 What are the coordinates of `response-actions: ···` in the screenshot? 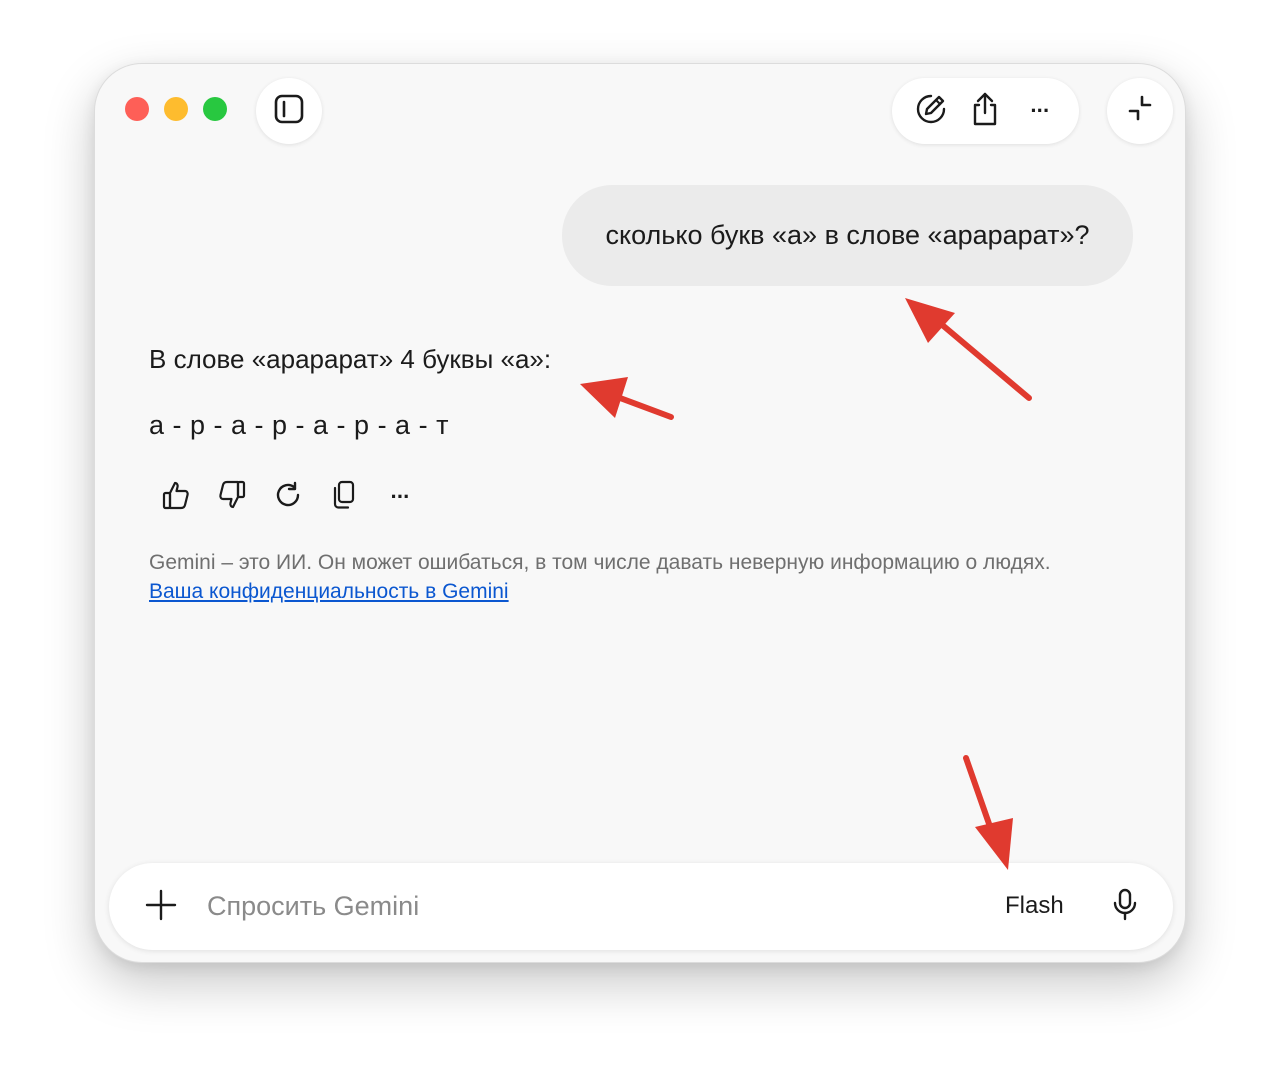 It's located at (288, 497).